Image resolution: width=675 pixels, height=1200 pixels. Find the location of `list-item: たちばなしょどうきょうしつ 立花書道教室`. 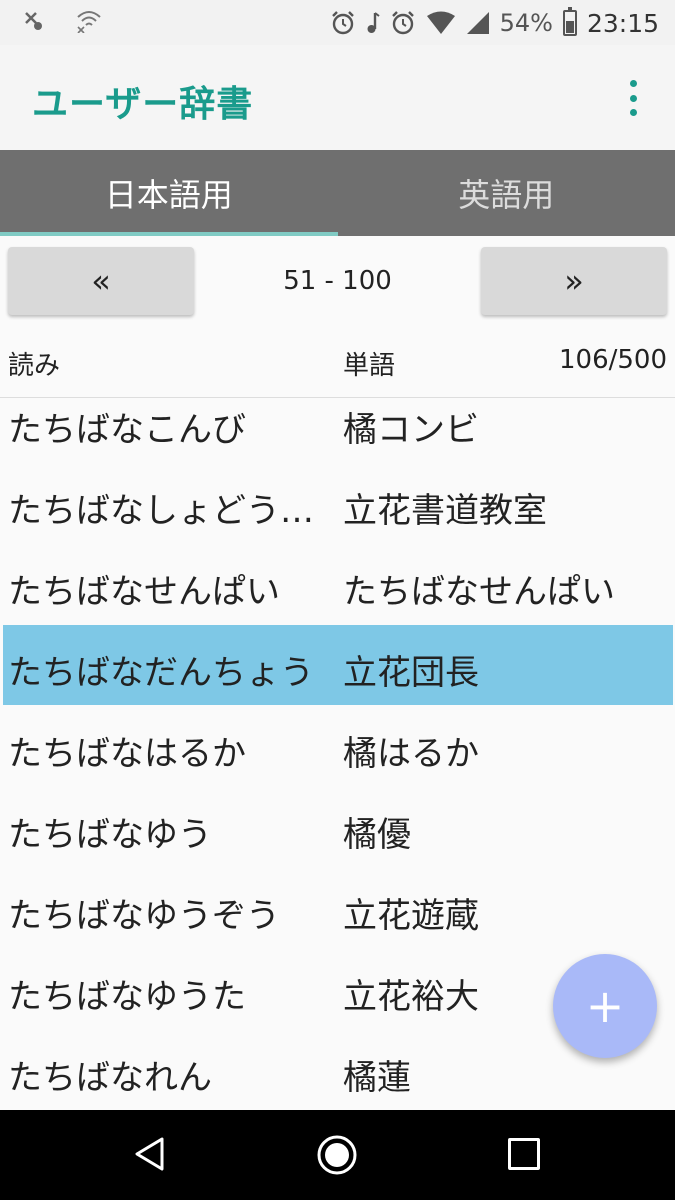

list-item: たちばなしょどうきょうしつ 立花書道教室 is located at coordinates (337, 503).